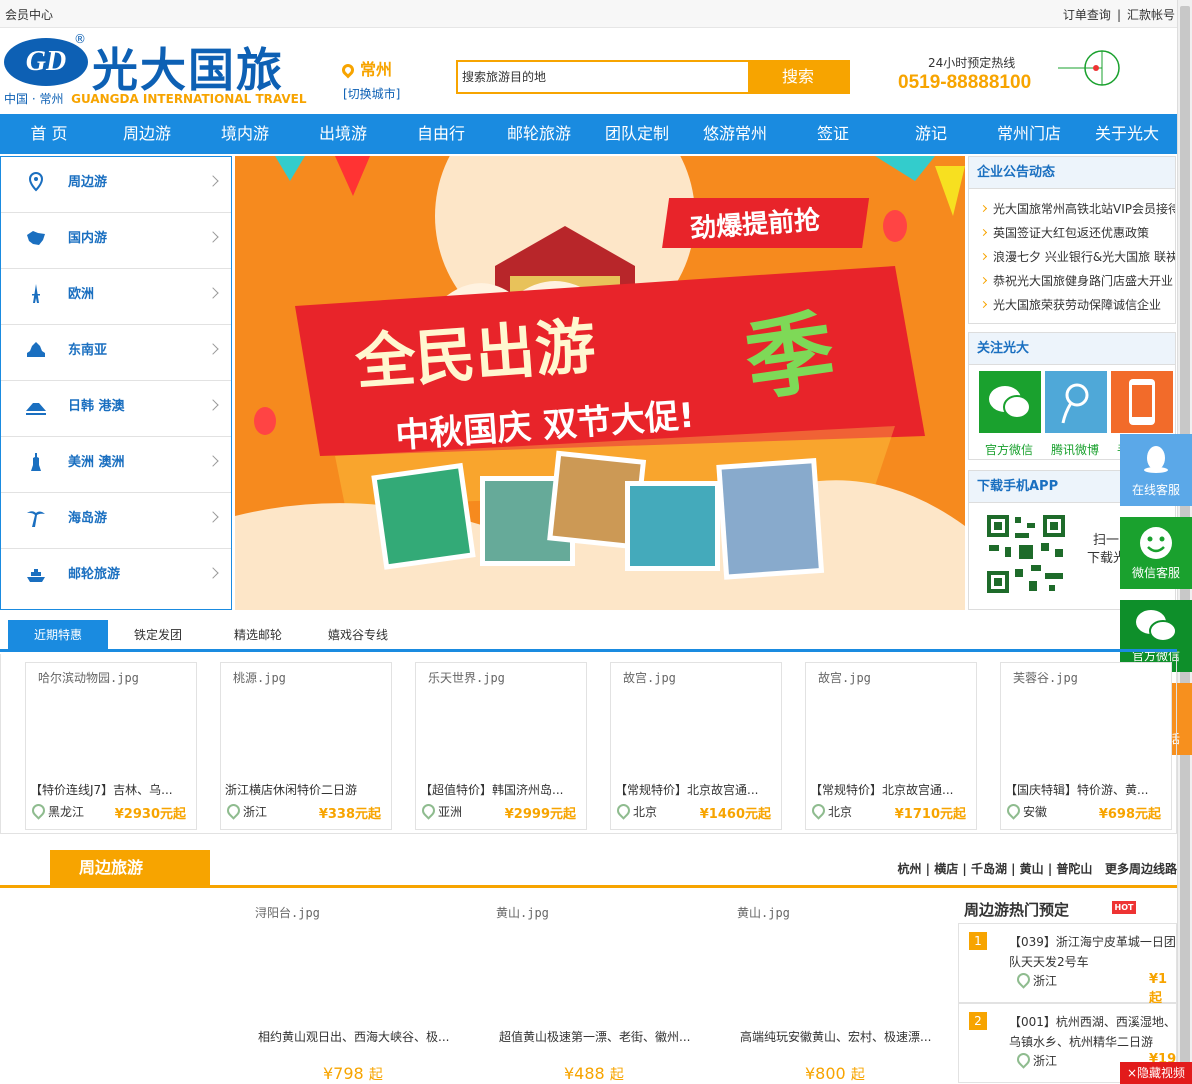  I want to click on brand-subtitle: 中国 · 常州 GUANGDA INTERNATIONAL TRAVEL, so click(155, 98).